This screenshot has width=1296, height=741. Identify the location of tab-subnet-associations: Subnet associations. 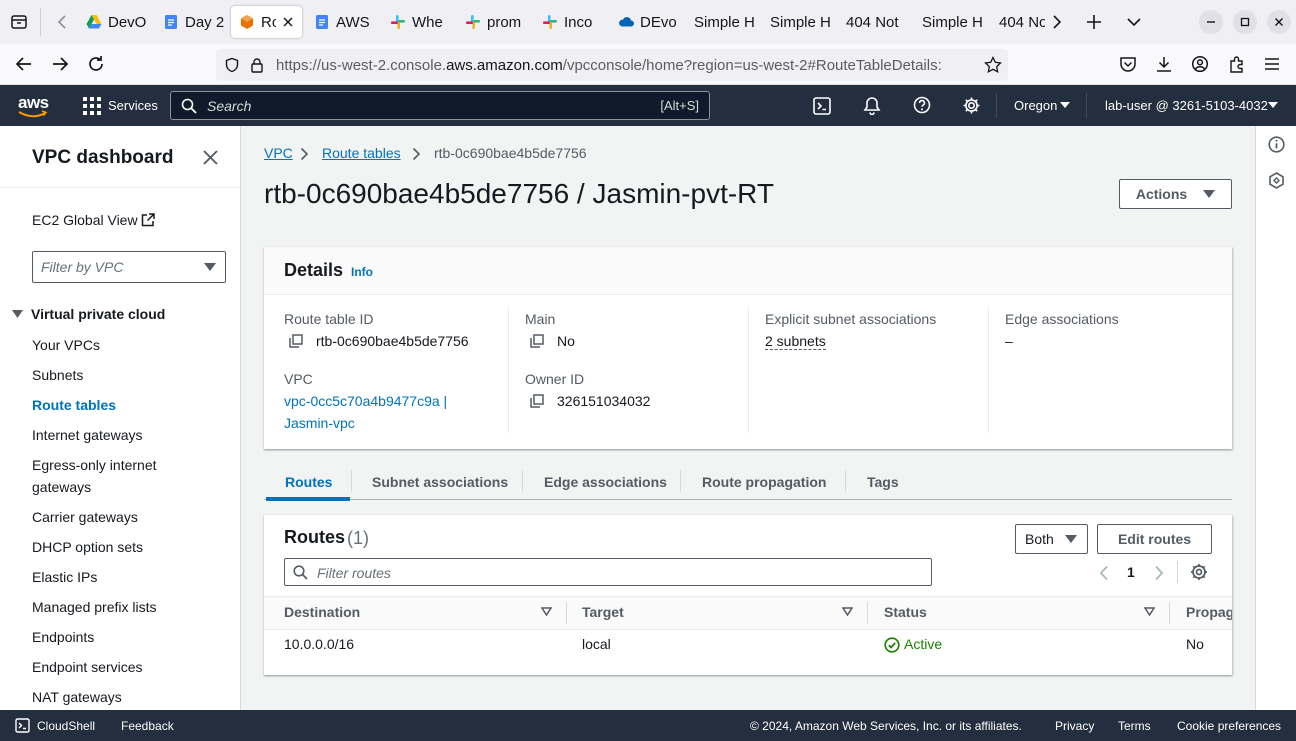
(440, 482).